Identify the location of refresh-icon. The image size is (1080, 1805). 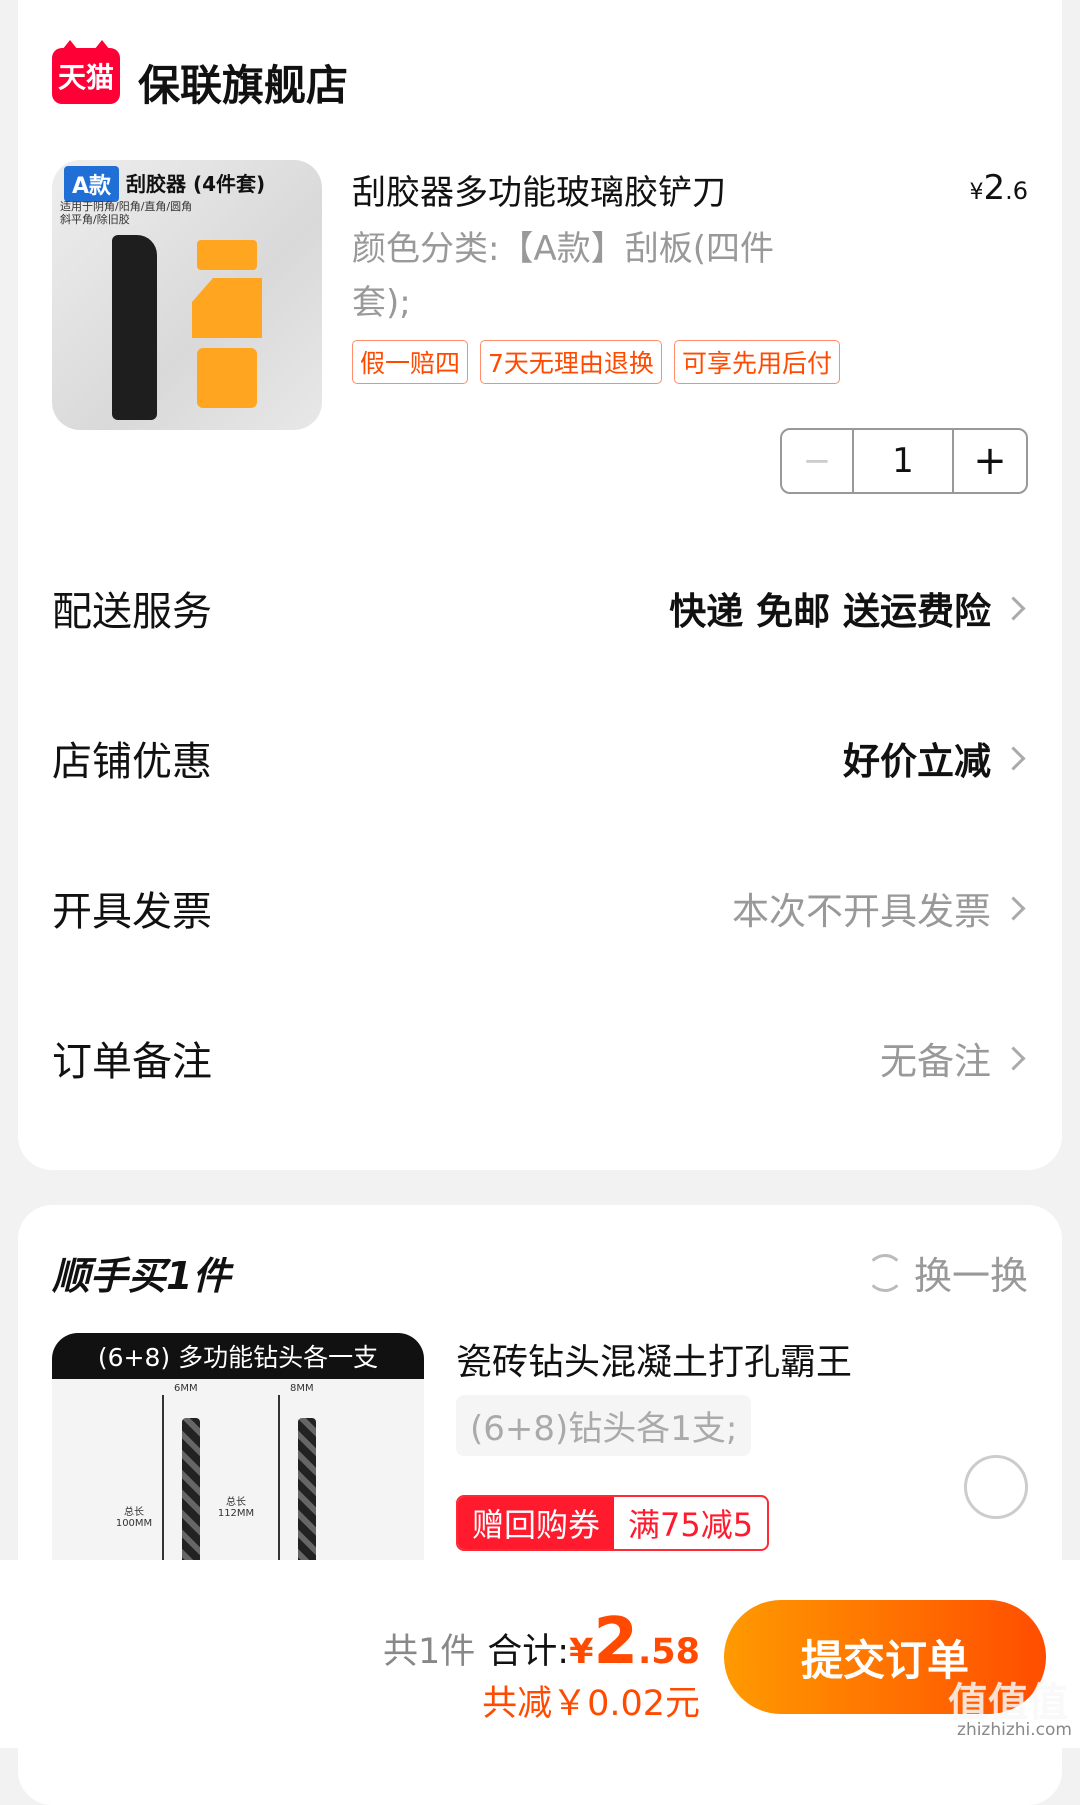
(884, 1272).